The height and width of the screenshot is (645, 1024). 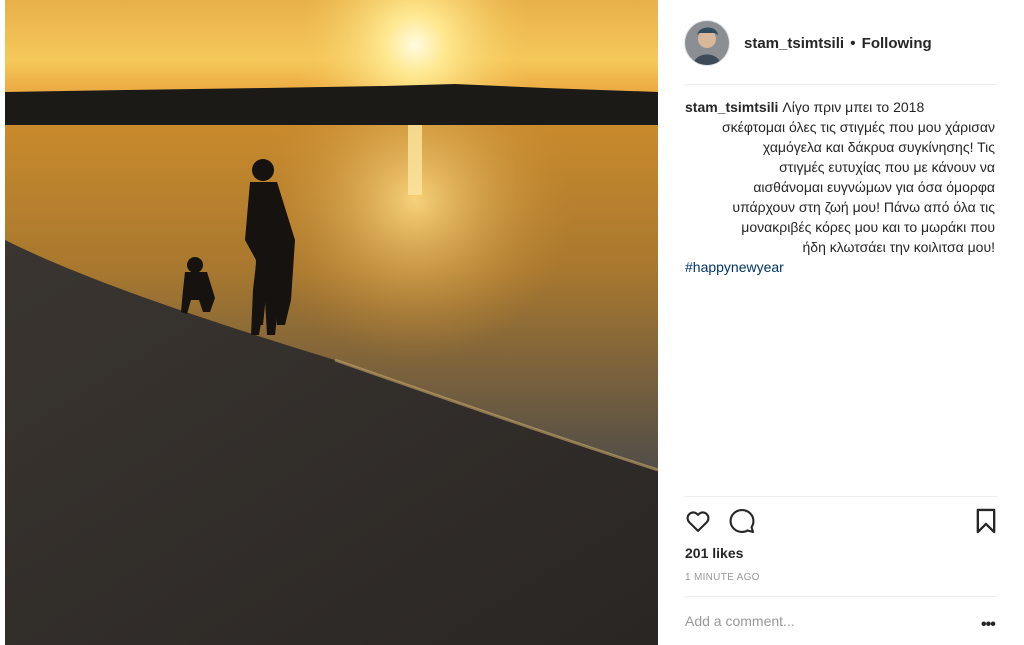 I want to click on hashtag-link: #happynewyear, so click(x=840, y=267).